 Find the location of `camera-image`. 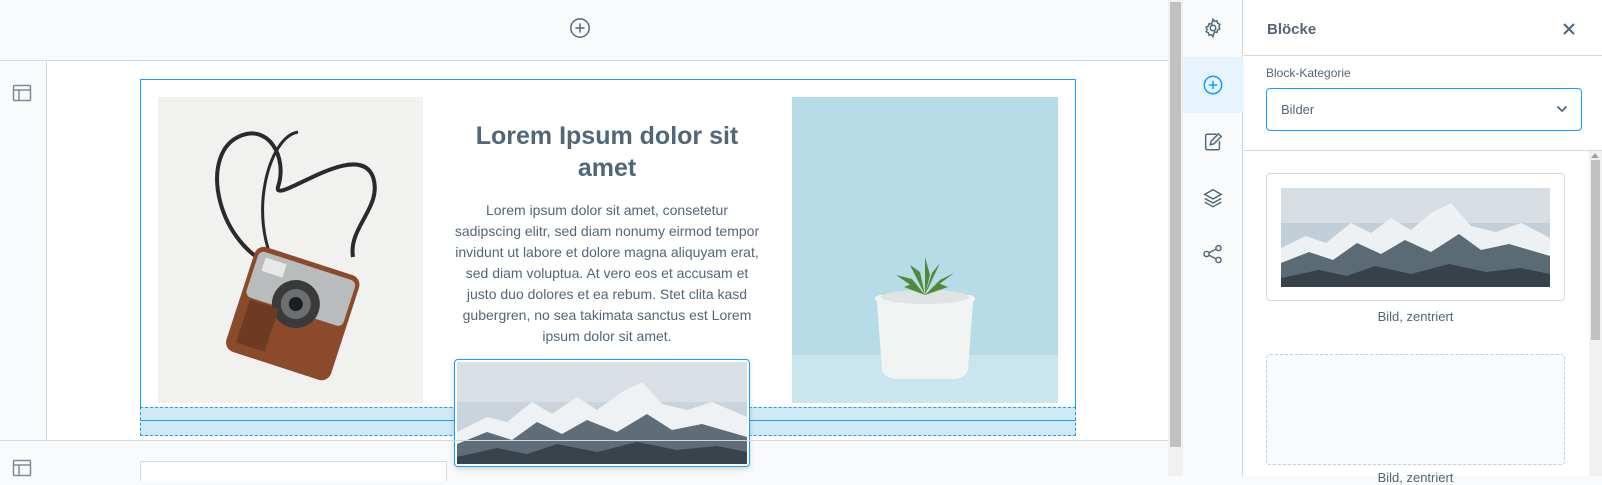

camera-image is located at coordinates (290, 250).